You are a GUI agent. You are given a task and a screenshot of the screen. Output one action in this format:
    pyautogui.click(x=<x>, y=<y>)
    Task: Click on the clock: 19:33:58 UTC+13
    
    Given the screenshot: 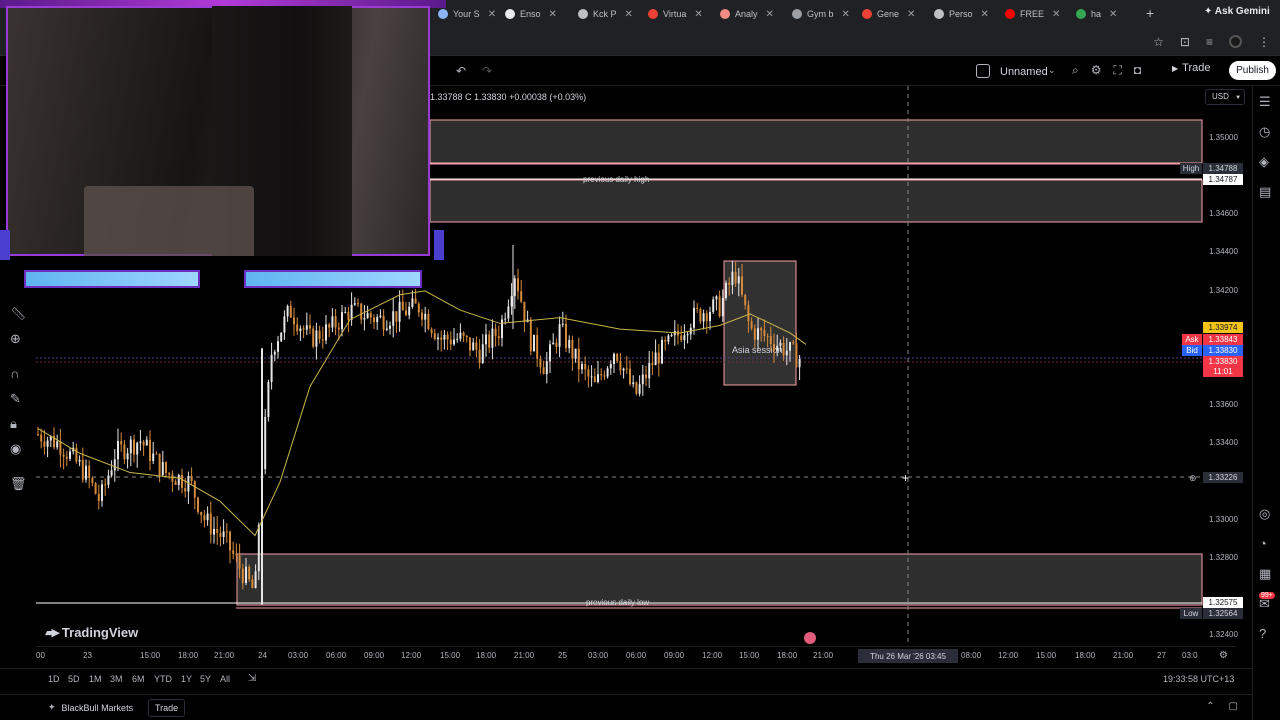 What is the action you would take?
    pyautogui.click(x=1198, y=679)
    